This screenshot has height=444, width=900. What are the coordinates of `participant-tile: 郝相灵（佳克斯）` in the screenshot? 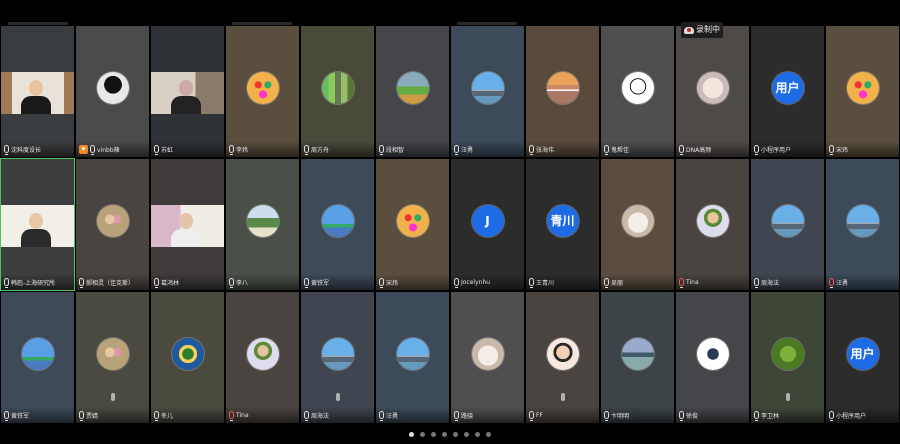 It's located at (112, 224).